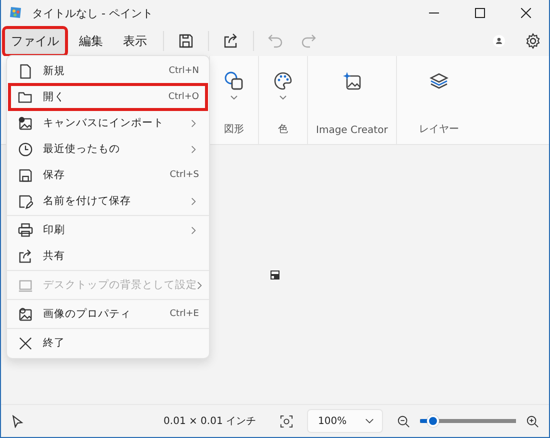  What do you see at coordinates (25, 123) in the screenshot?
I see `image-import-icon` at bounding box center [25, 123].